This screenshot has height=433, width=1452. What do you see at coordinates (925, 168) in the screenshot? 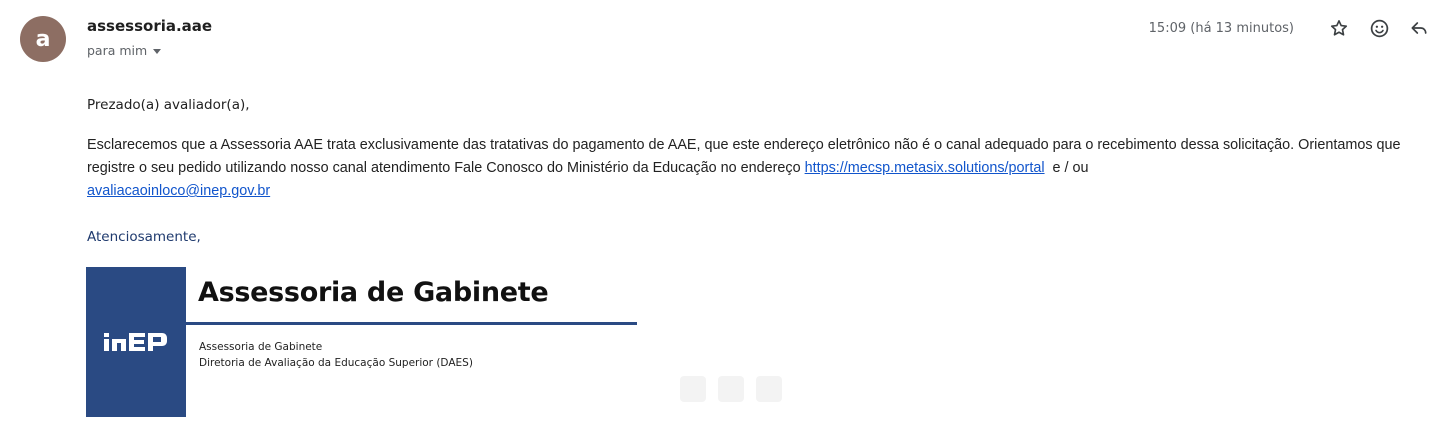
I see `portal-link: https://mecsp.metasix.solutions/portal` at bounding box center [925, 168].